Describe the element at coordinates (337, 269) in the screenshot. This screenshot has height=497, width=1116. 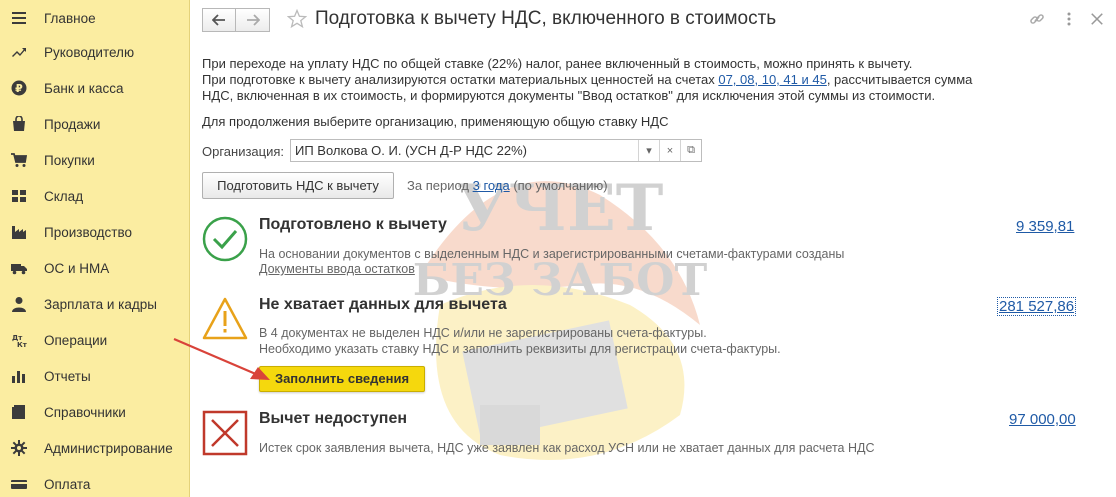
I see `input-documents-link: Документы ввода остатков` at that location.